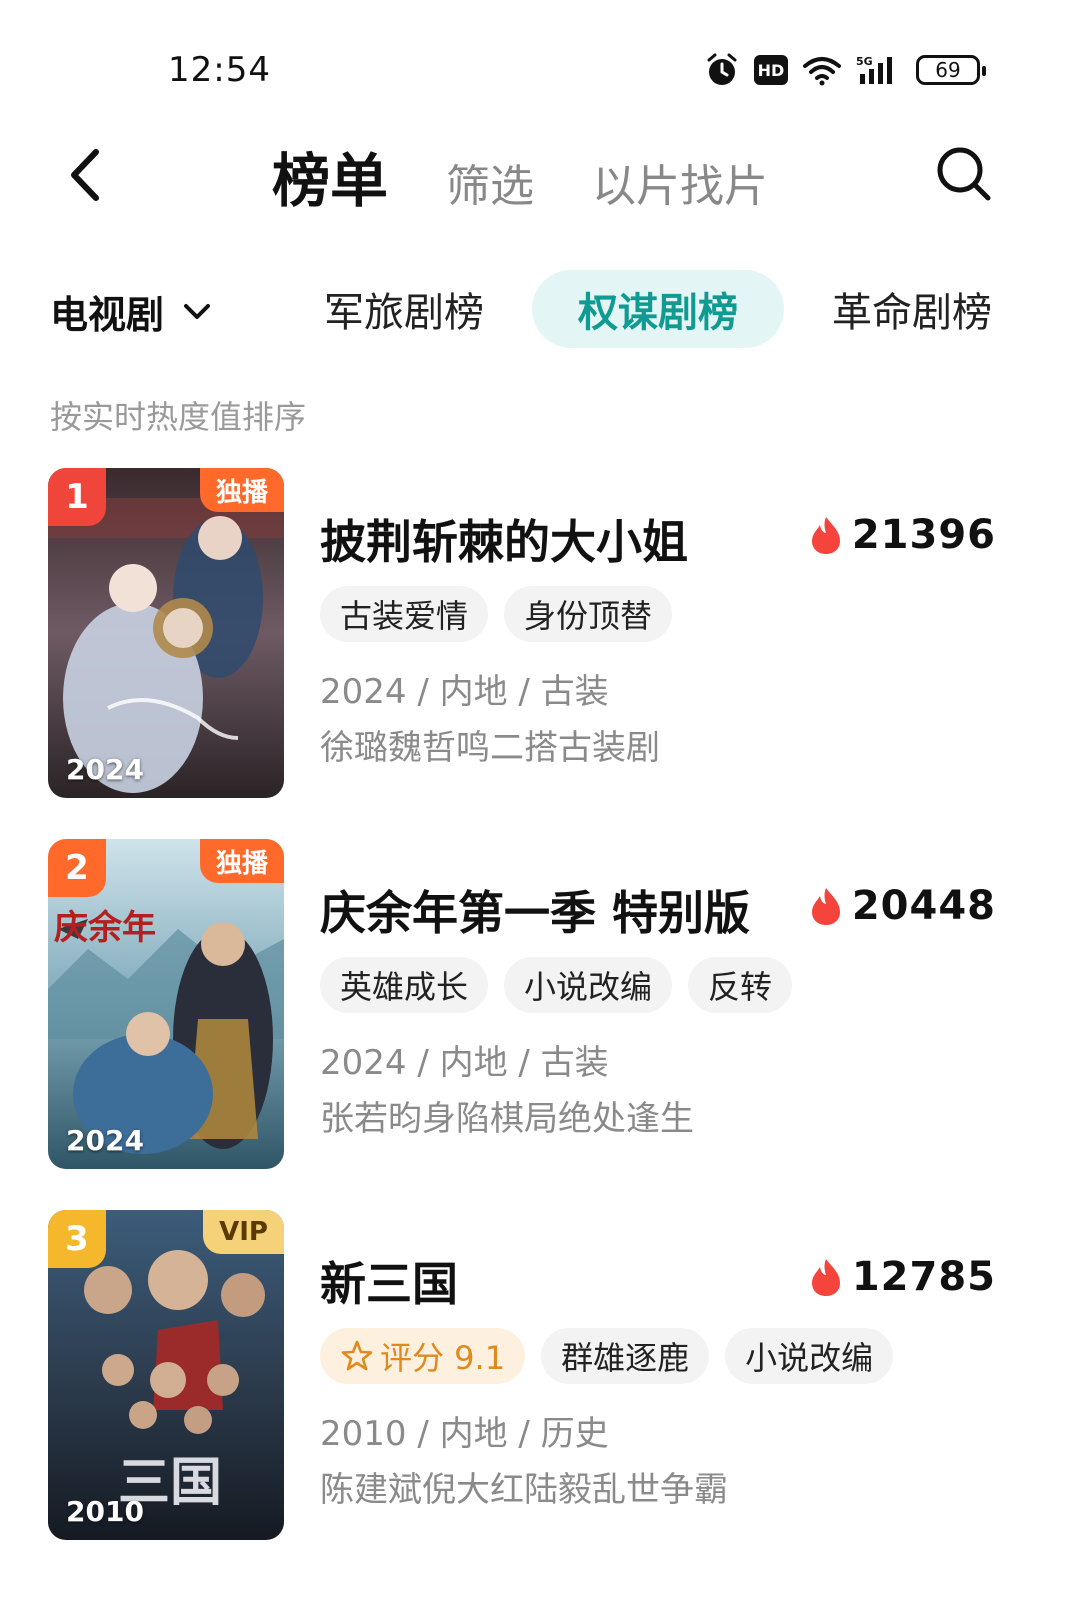 The image size is (1080, 1622). Describe the element at coordinates (197, 311) in the screenshot. I see `chevron-down-icon` at that location.